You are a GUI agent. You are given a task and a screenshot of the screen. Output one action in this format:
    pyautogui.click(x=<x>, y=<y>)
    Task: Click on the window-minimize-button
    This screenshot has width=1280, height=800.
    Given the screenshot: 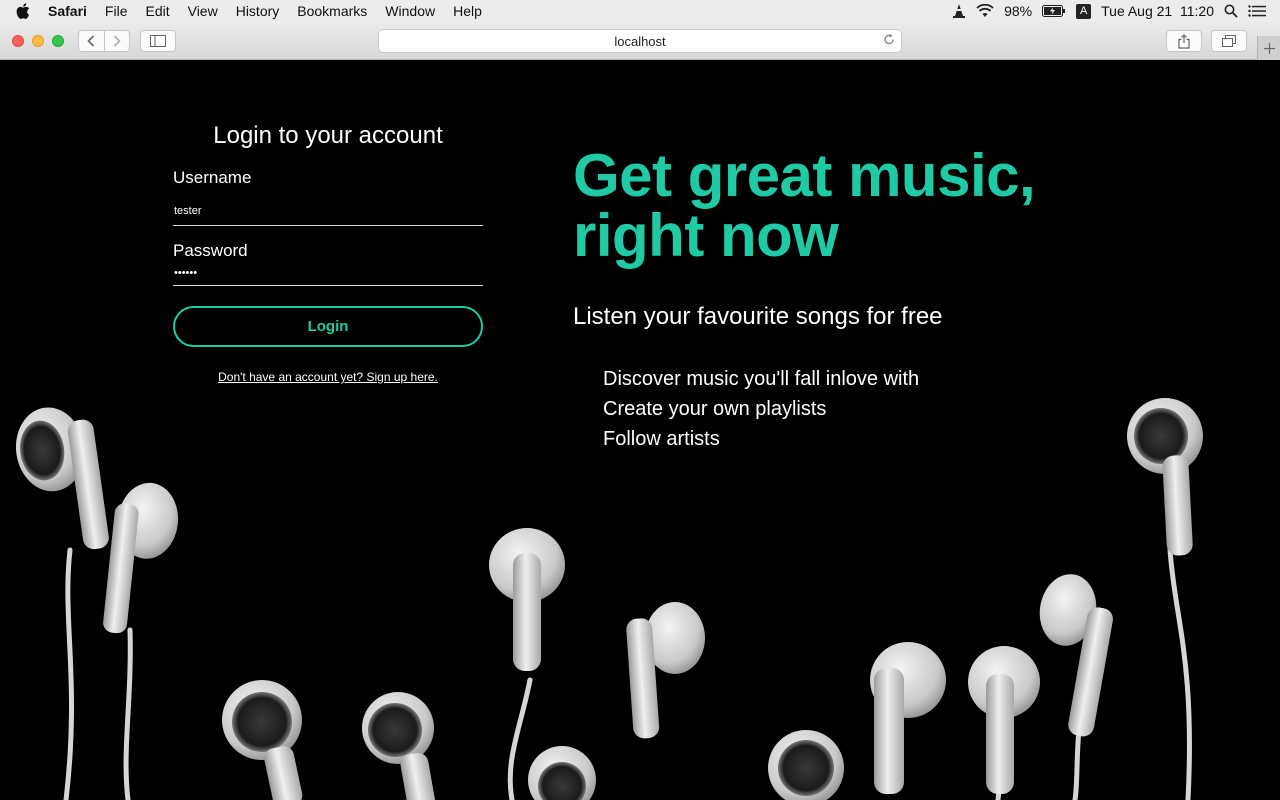 What is the action you would take?
    pyautogui.click(x=38, y=41)
    